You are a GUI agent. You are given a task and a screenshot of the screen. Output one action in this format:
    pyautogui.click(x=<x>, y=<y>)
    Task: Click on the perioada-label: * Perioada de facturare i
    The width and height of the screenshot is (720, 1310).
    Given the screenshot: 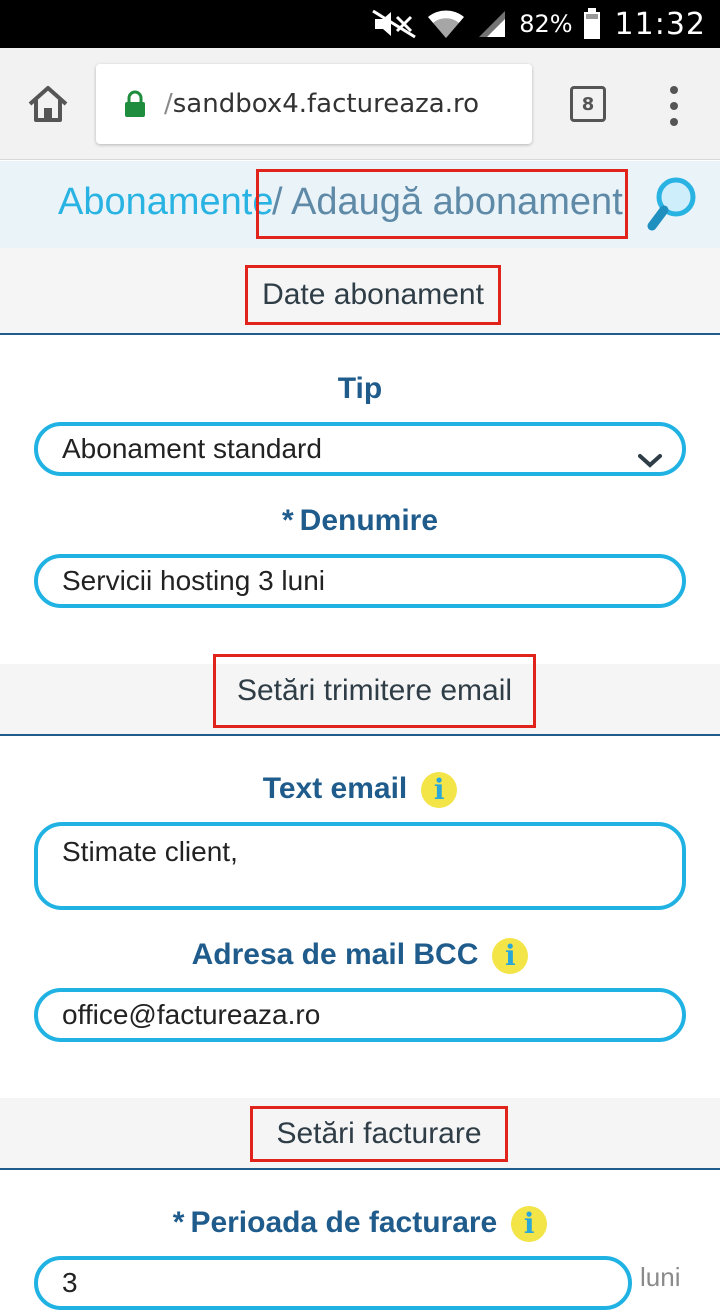 What is the action you would take?
    pyautogui.click(x=360, y=1224)
    